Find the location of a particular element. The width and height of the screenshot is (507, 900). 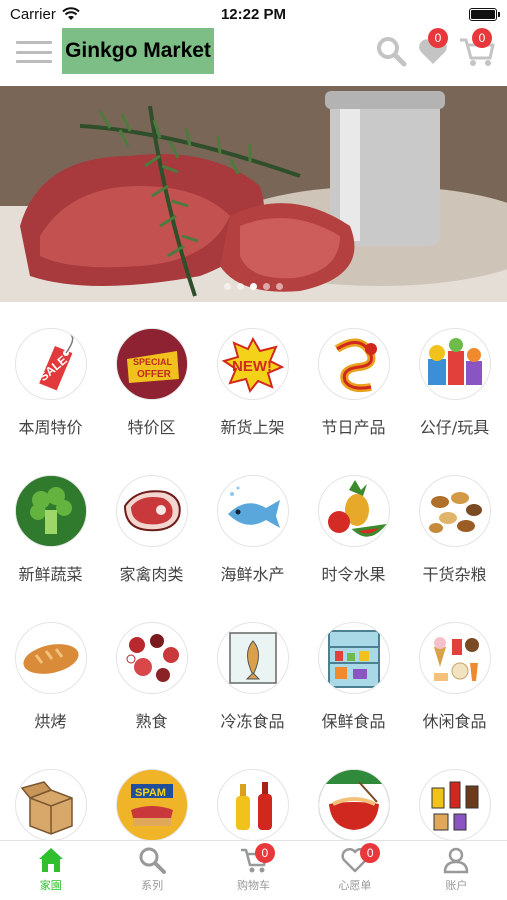

fridge-icon is located at coordinates (353, 659).